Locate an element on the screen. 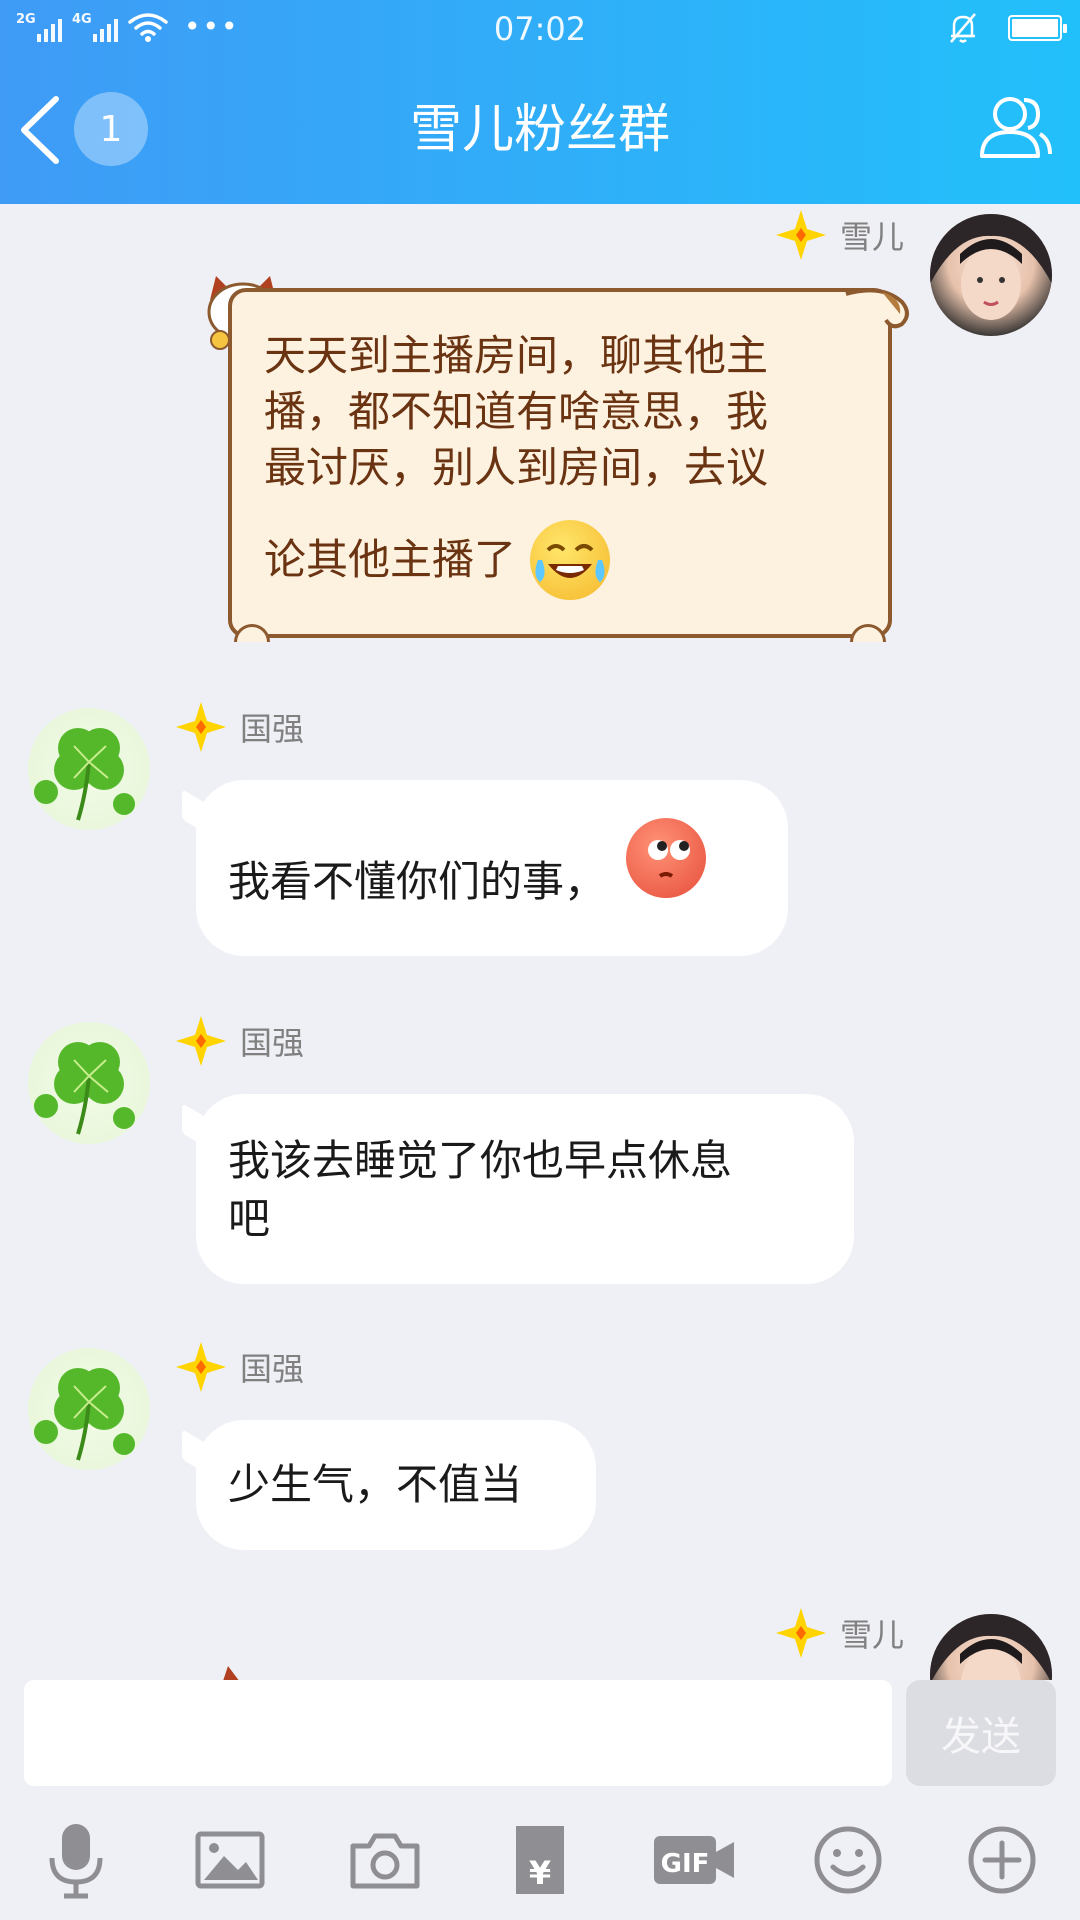  red-packet-icon: ¥ is located at coordinates (540, 1860).